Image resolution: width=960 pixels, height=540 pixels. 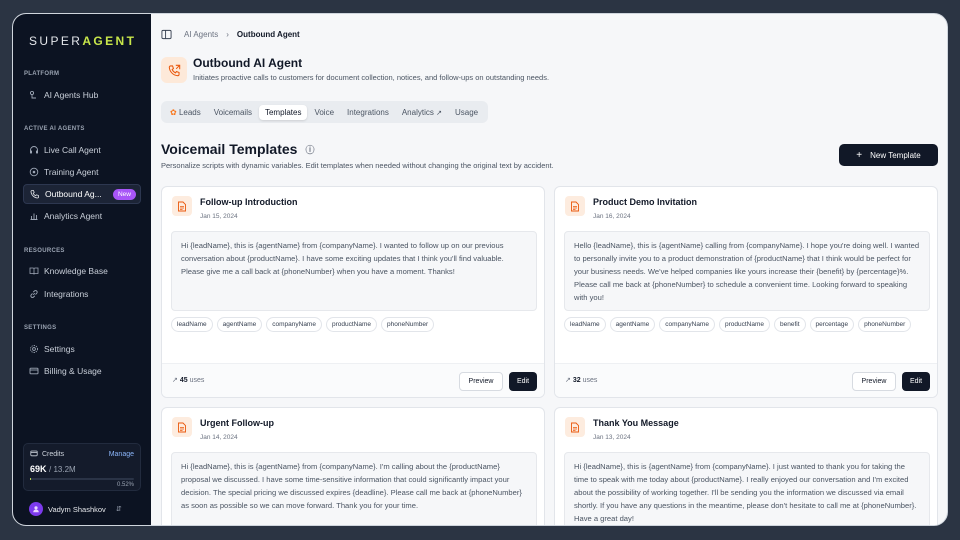 What do you see at coordinates (34, 150) in the screenshot?
I see `headset-icon` at bounding box center [34, 150].